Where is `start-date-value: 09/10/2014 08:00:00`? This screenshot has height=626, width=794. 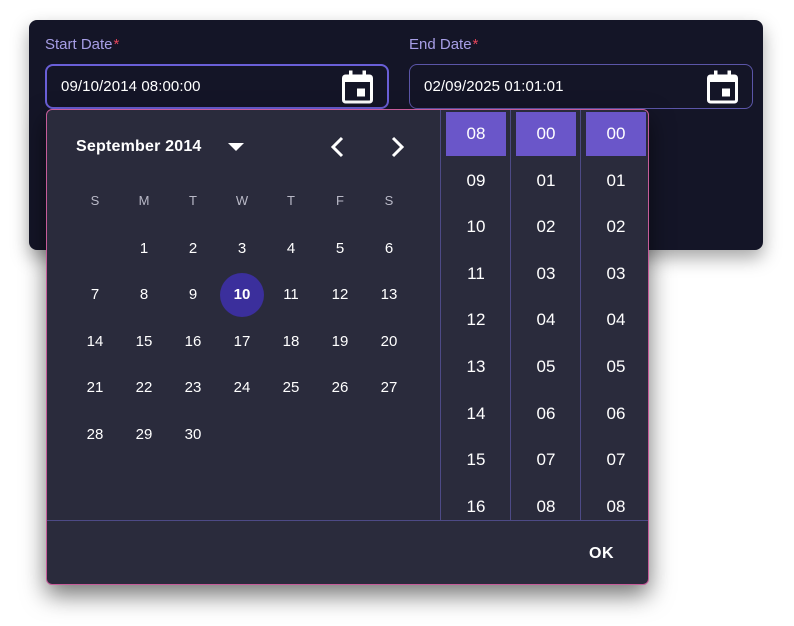
start-date-value: 09/10/2014 08:00:00 is located at coordinates (131, 86).